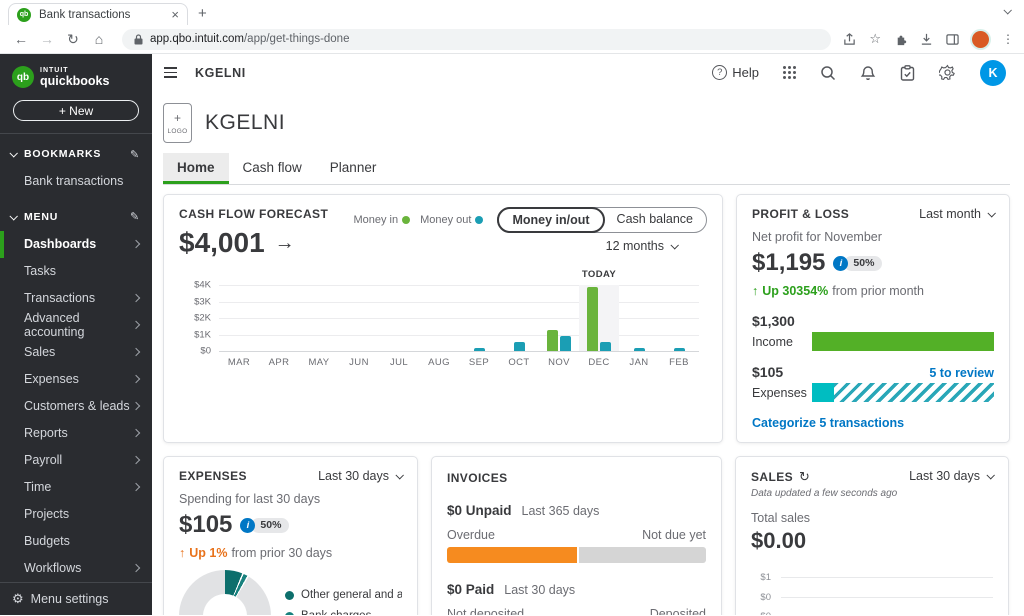 The width and height of the screenshot is (1024, 616). What do you see at coordinates (76, 111) in the screenshot?
I see `new-button: + New` at bounding box center [76, 111].